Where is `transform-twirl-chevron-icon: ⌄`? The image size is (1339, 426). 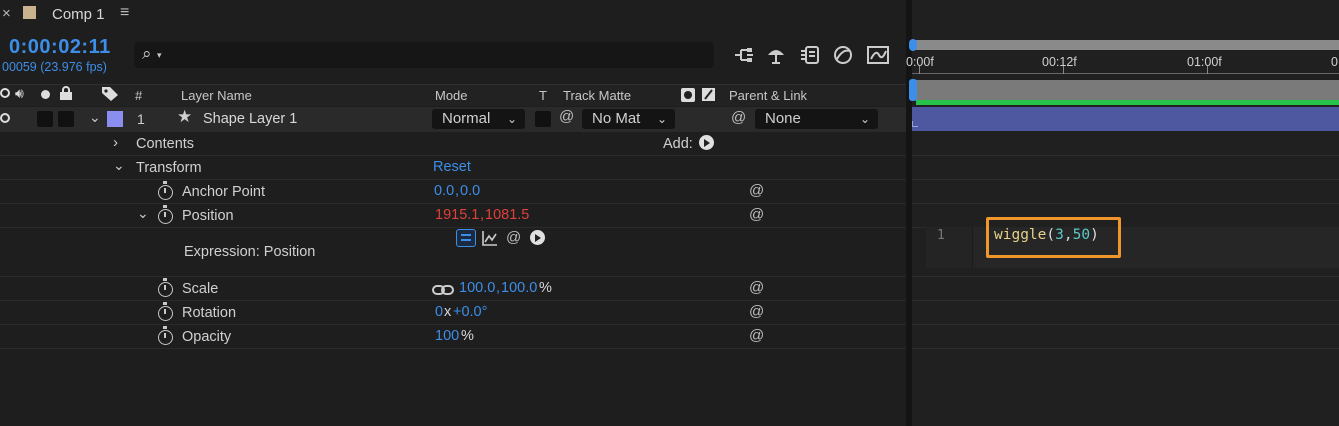
transform-twirl-chevron-icon: ⌄ is located at coordinates (119, 165).